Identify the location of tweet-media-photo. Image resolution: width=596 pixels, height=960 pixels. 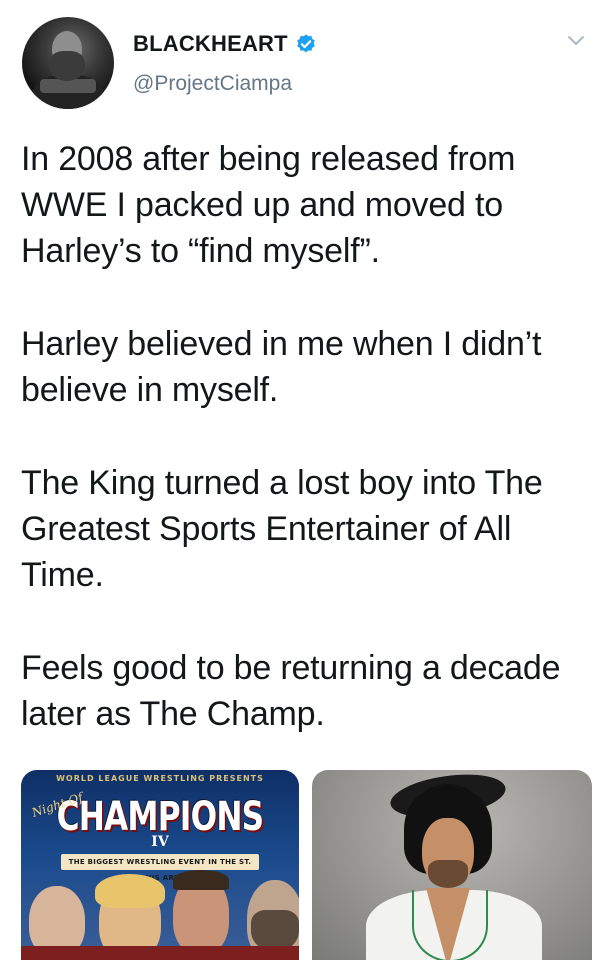
(452, 865).